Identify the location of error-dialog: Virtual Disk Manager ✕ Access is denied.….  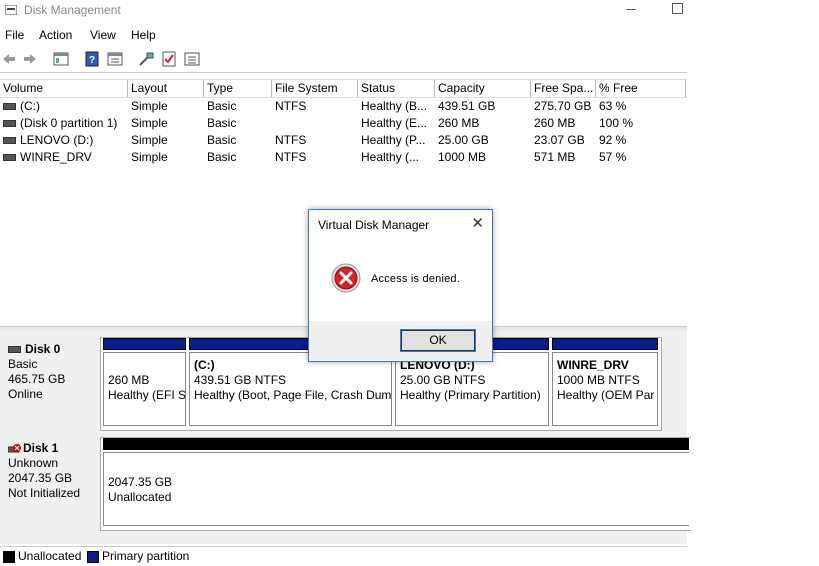
(400, 285).